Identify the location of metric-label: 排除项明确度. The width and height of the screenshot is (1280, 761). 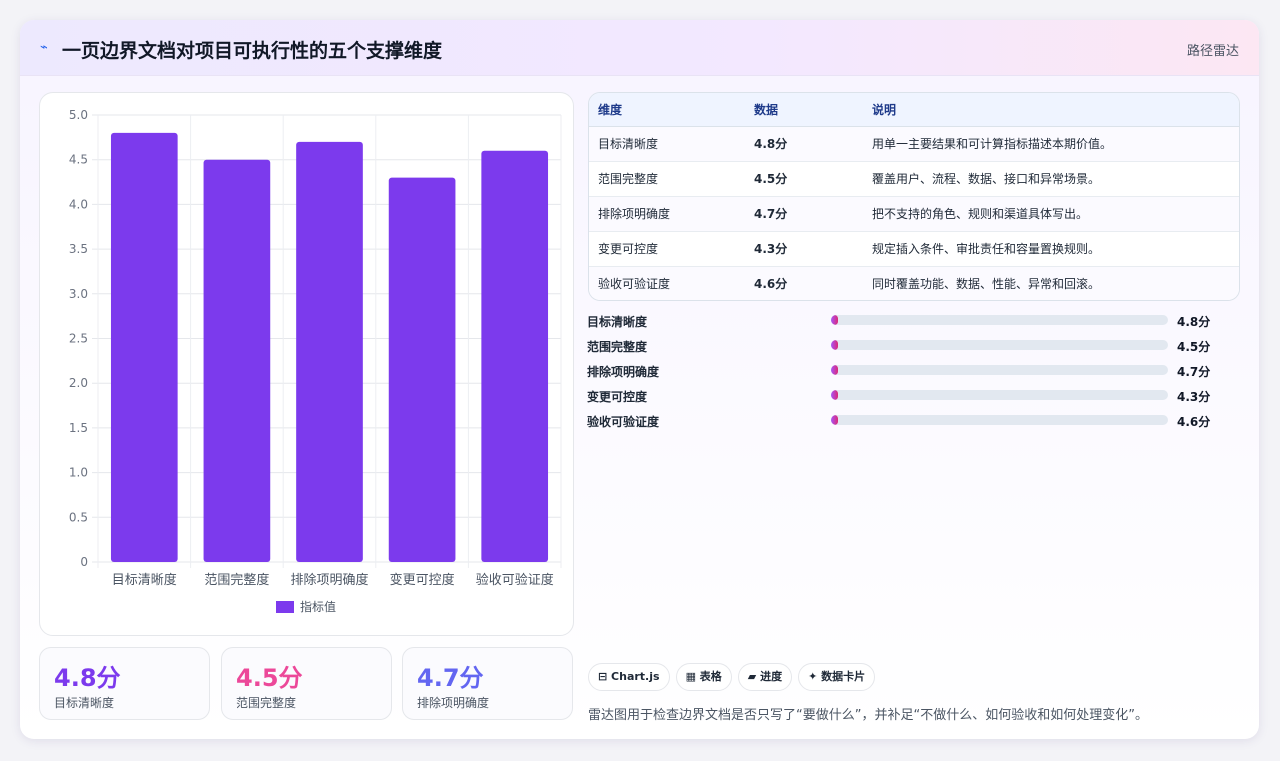
(453, 703).